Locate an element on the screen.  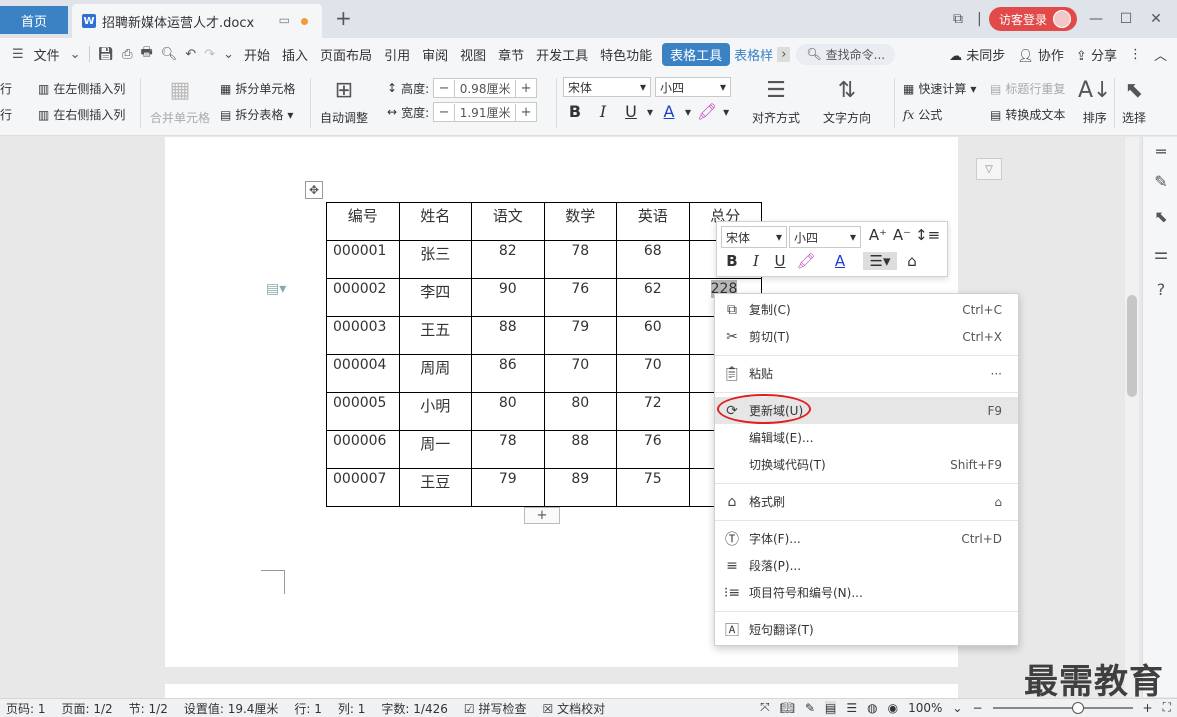
width-value: 1.91厘米 is located at coordinates (485, 112).